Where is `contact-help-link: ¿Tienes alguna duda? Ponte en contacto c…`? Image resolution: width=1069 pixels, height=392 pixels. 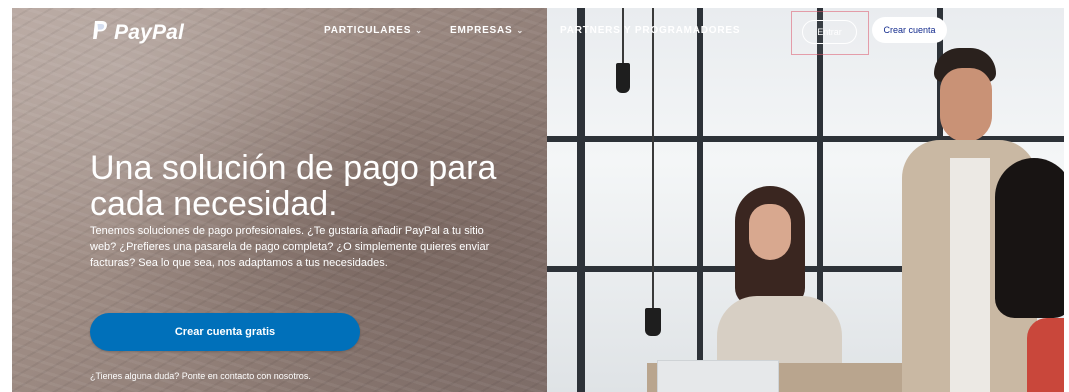
contact-help-link: ¿Tienes alguna duda? Ponte en contacto c… is located at coordinates (200, 376).